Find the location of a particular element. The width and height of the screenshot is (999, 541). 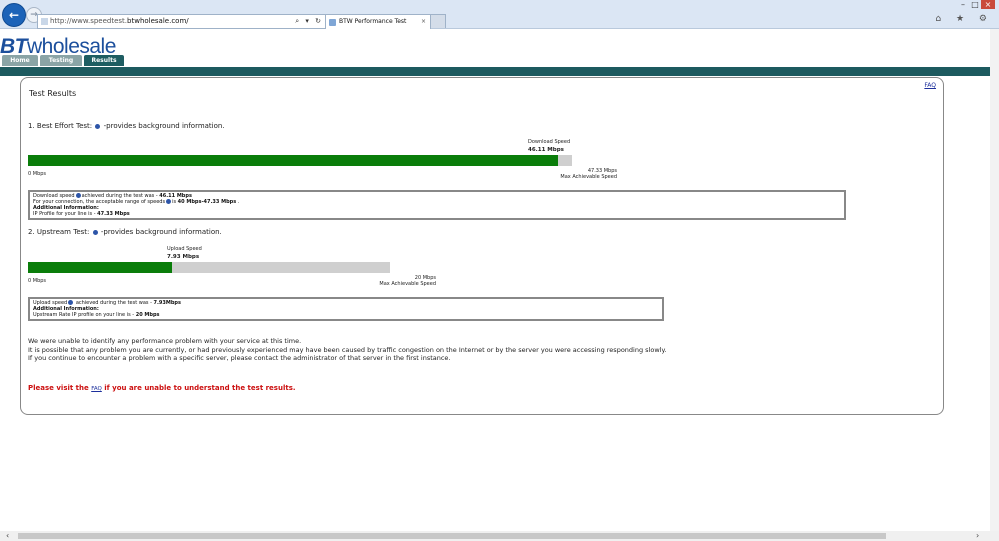

upload-heading-text: 2. Upstream Test: is located at coordinates (59, 232).